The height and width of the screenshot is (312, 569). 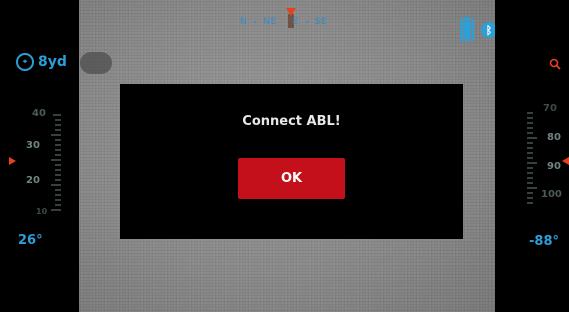 What do you see at coordinates (321, 22) in the screenshot?
I see `compass-label-se: SE` at bounding box center [321, 22].